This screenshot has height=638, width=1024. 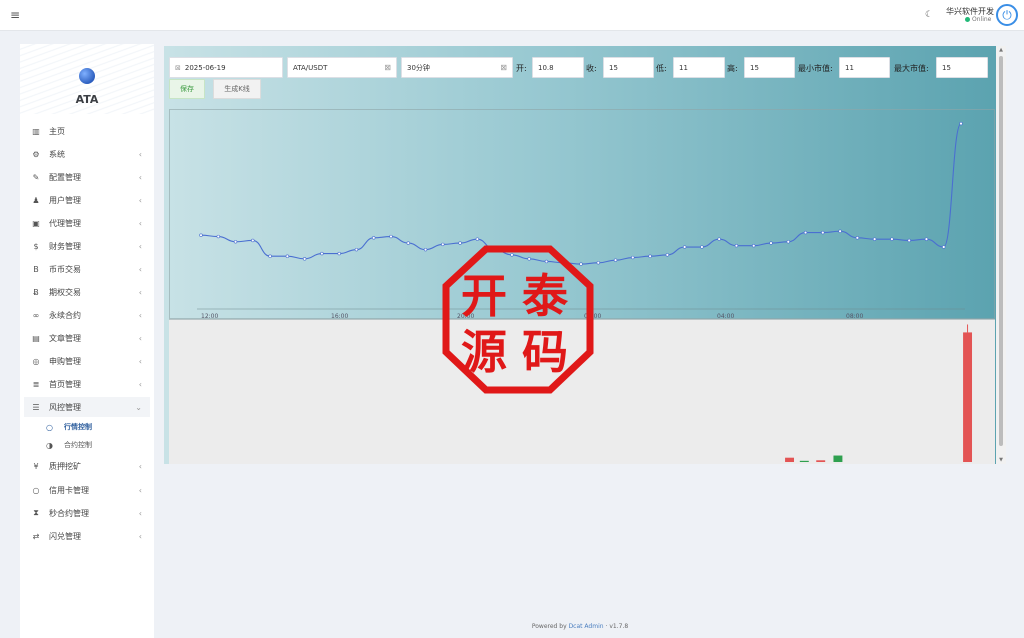 I want to click on sidebar-item: ≣ 首页管理 ‹, so click(x=87, y=384).